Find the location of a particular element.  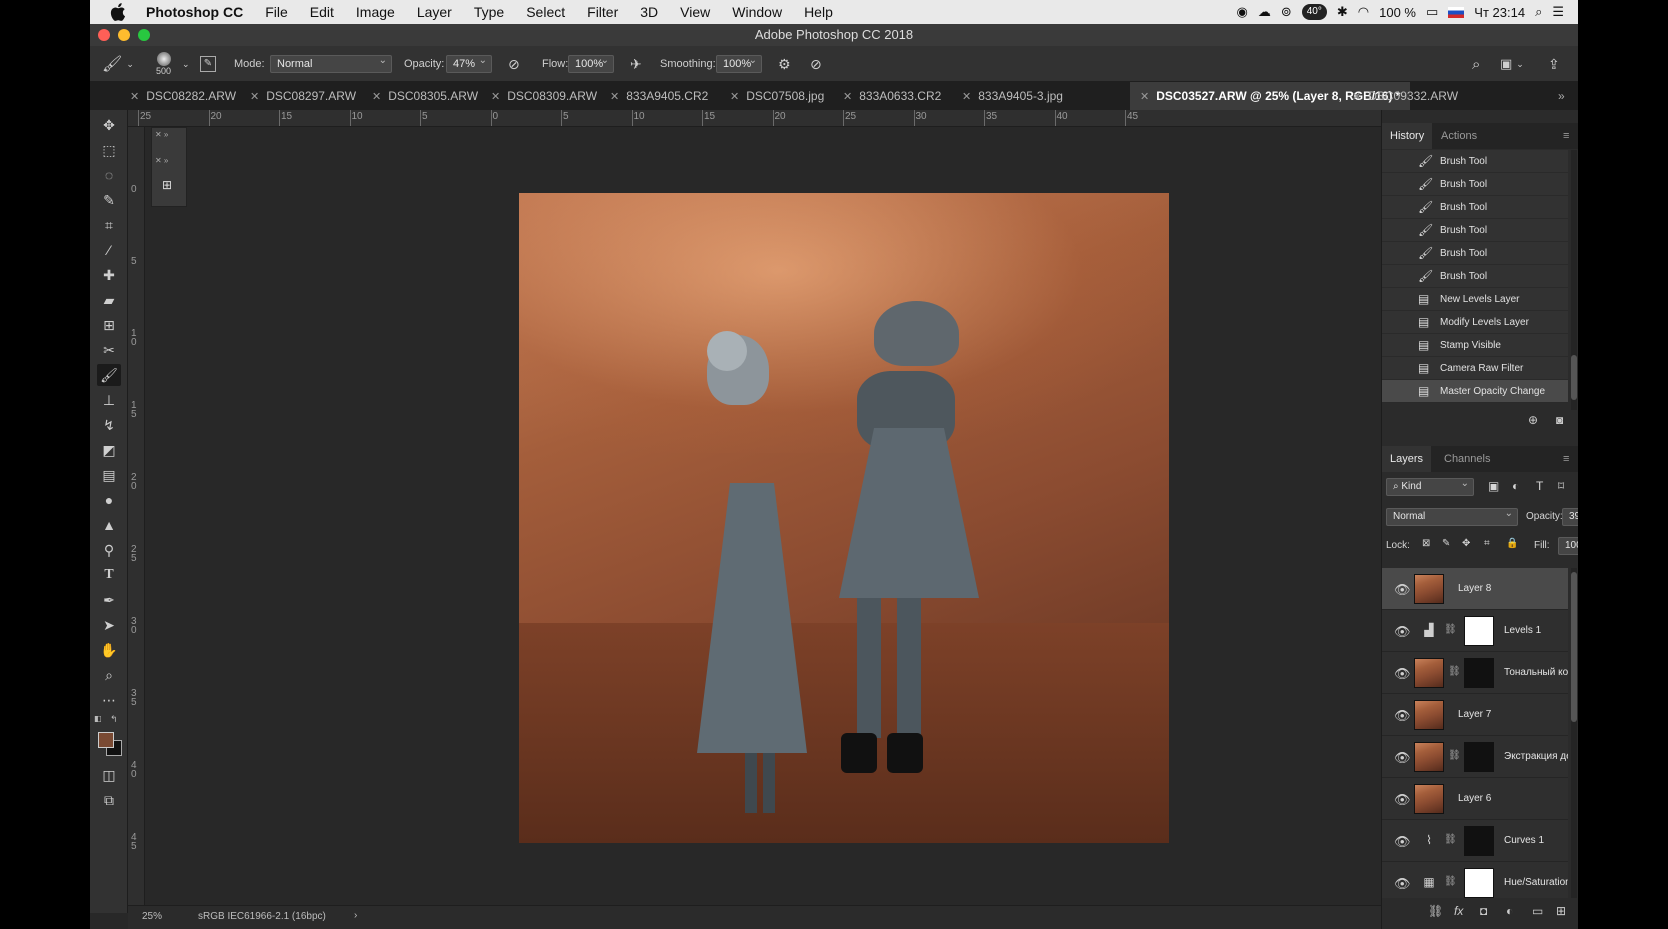

crop-tool-icon: ⌗ is located at coordinates (109, 225).